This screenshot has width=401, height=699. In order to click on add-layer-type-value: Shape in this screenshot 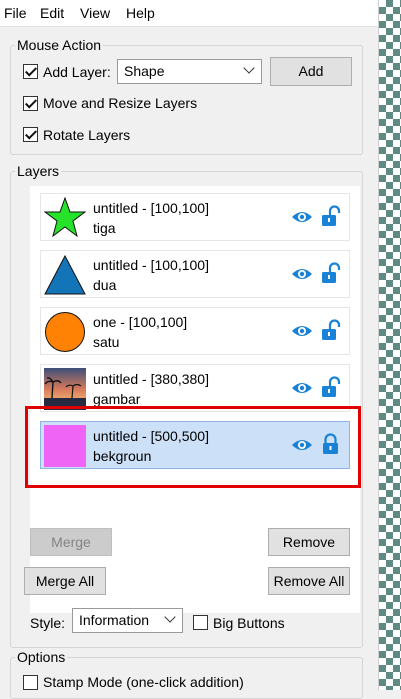, I will do `click(144, 71)`.